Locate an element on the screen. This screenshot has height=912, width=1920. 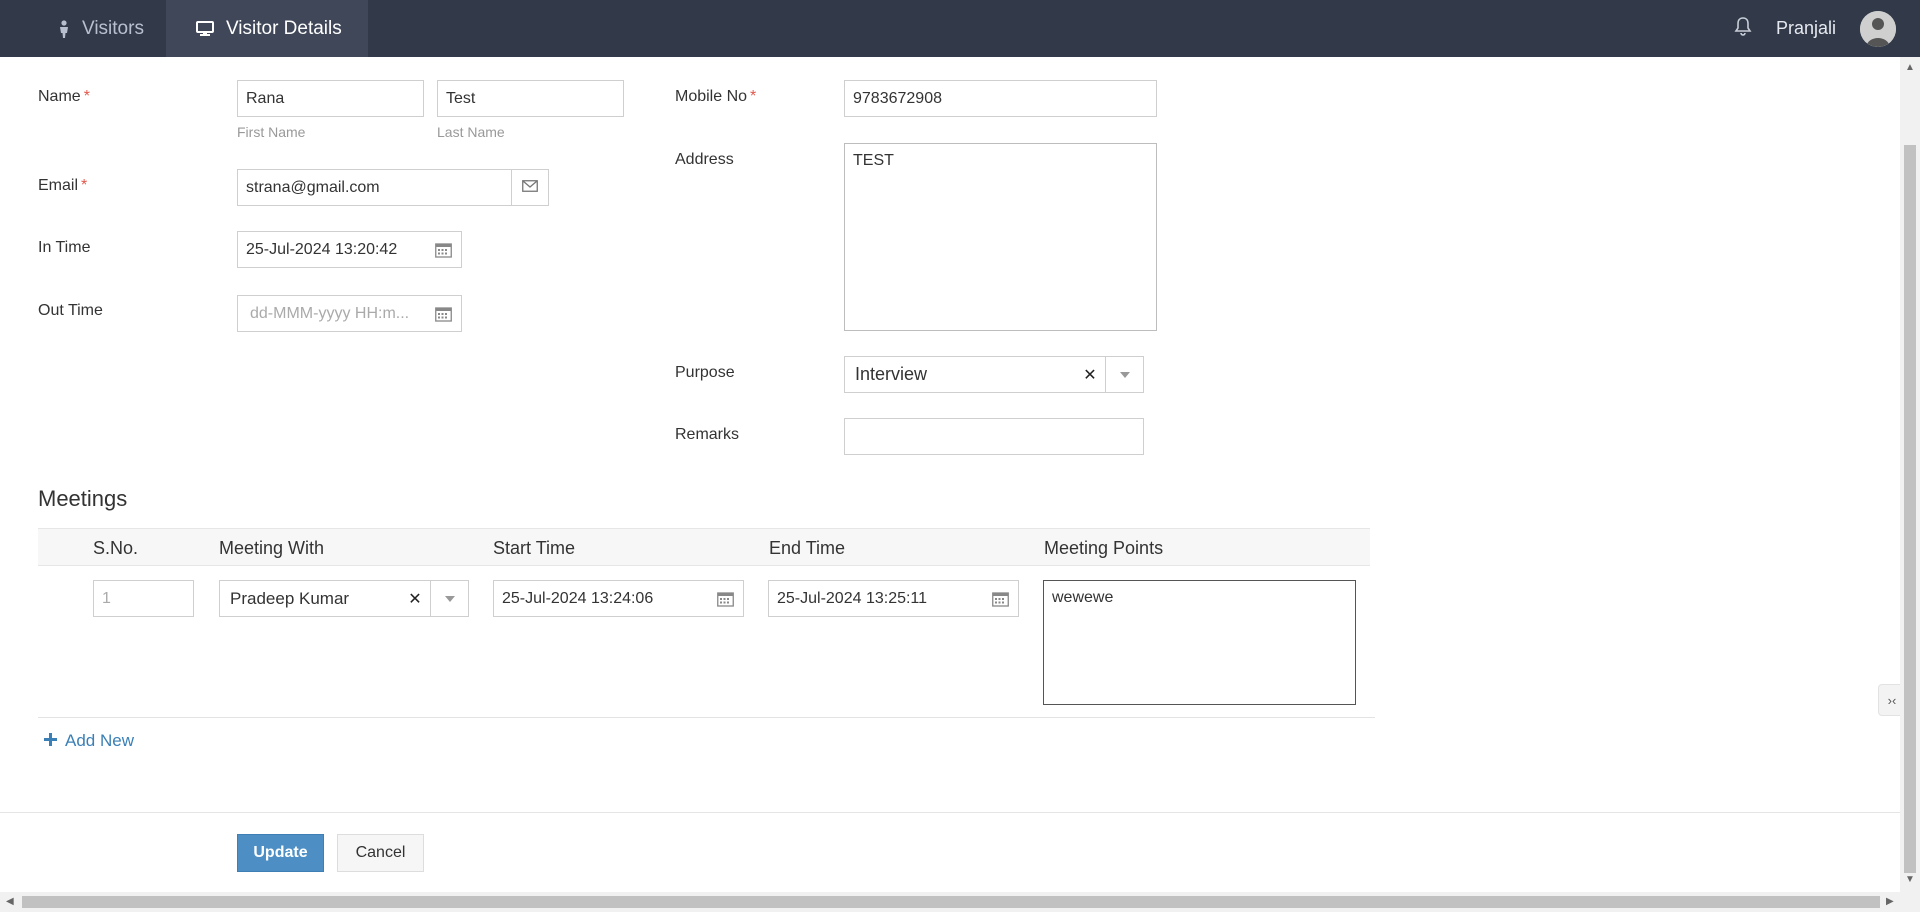
email-input: strana@gmail.com is located at coordinates (374, 187).